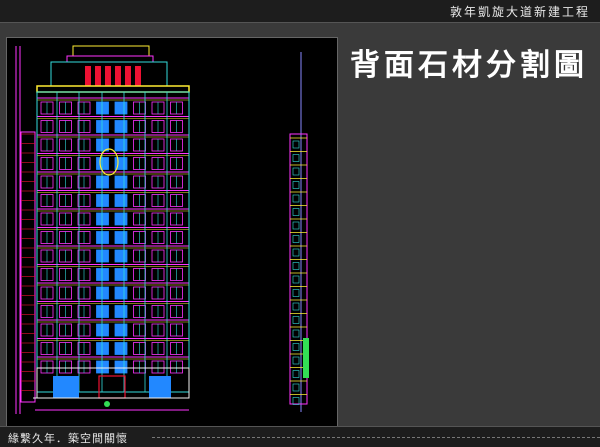 The height and width of the screenshot is (447, 600). I want to click on bottom-bar: 緣繫久年．築空間關懷, so click(300, 436).